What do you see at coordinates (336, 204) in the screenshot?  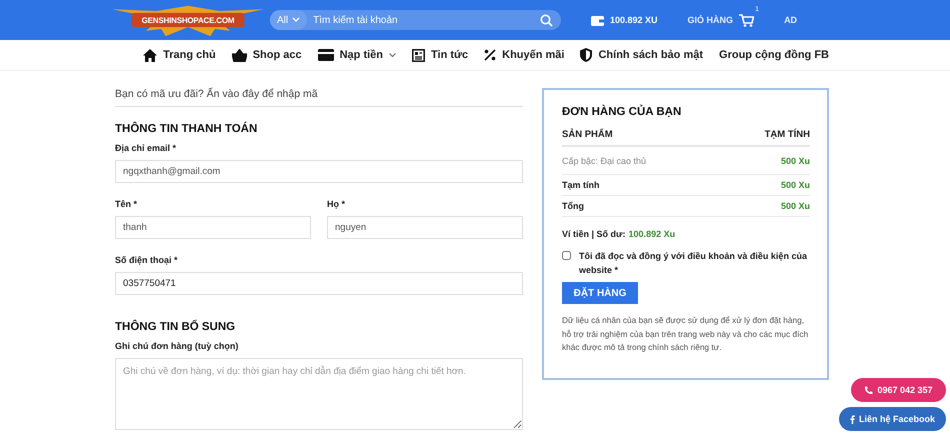 I see `field-label: Họ *` at bounding box center [336, 204].